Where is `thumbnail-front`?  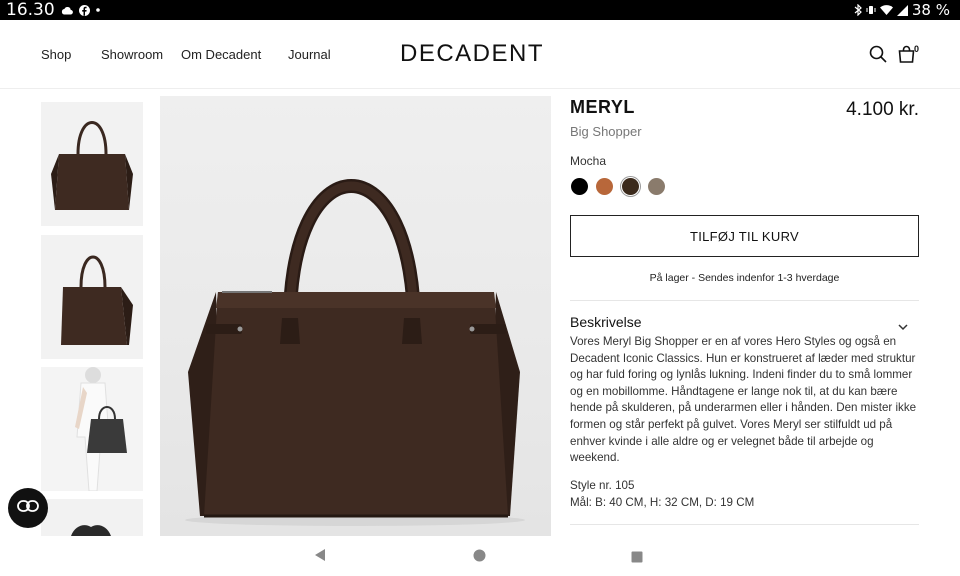 thumbnail-front is located at coordinates (92, 164).